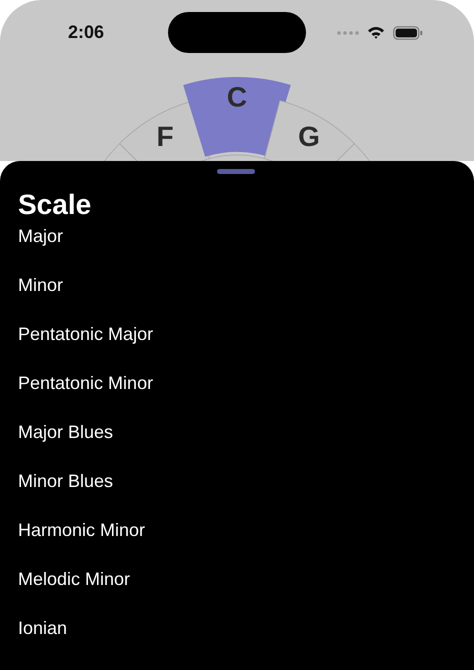 The width and height of the screenshot is (474, 670). What do you see at coordinates (237, 383) in the screenshot?
I see `scale-option: Pentatonic Minor` at bounding box center [237, 383].